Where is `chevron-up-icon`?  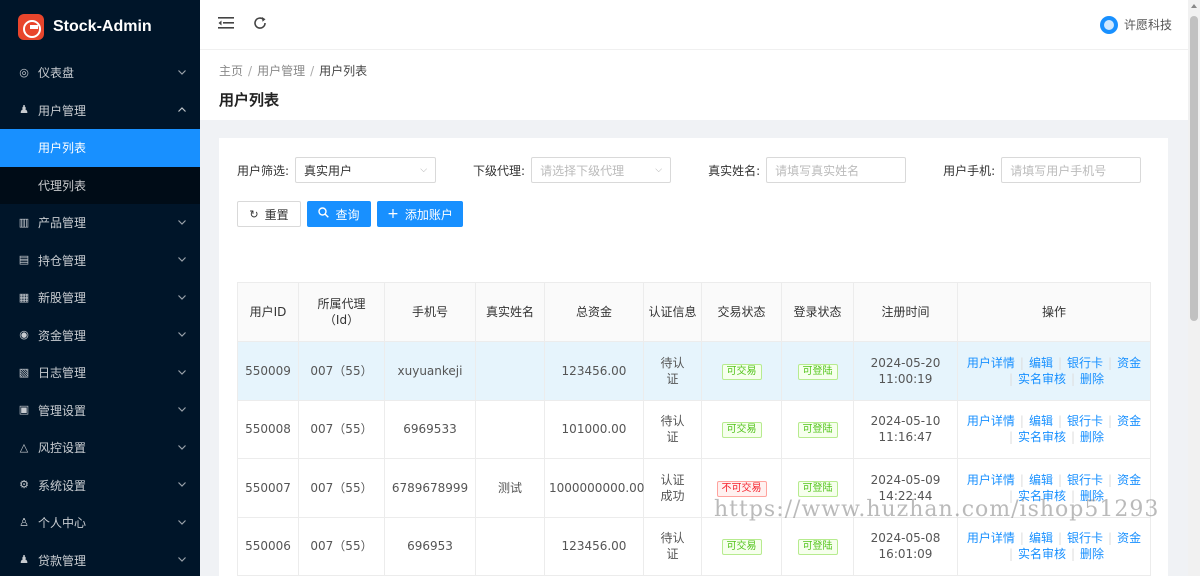
chevron-up-icon is located at coordinates (182, 110).